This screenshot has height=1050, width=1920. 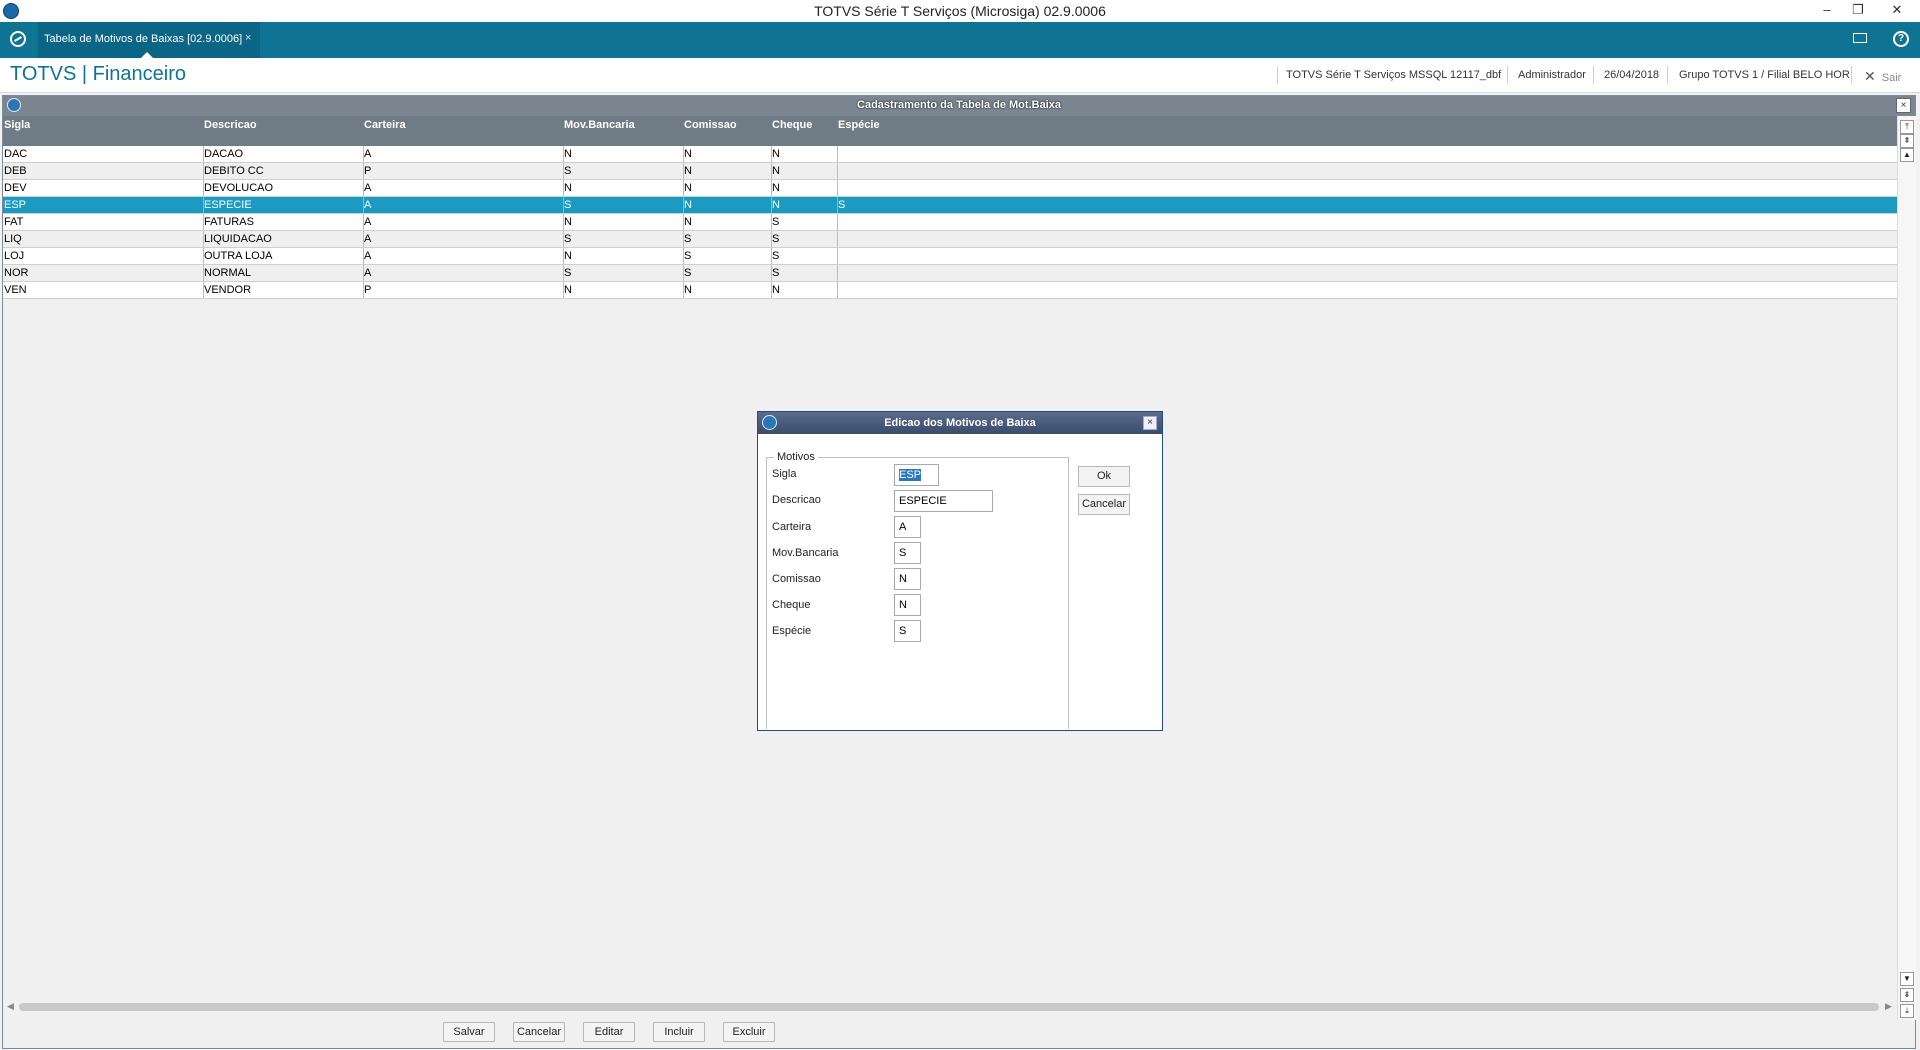 I want to click on cell-carteira: P, so click(x=368, y=171).